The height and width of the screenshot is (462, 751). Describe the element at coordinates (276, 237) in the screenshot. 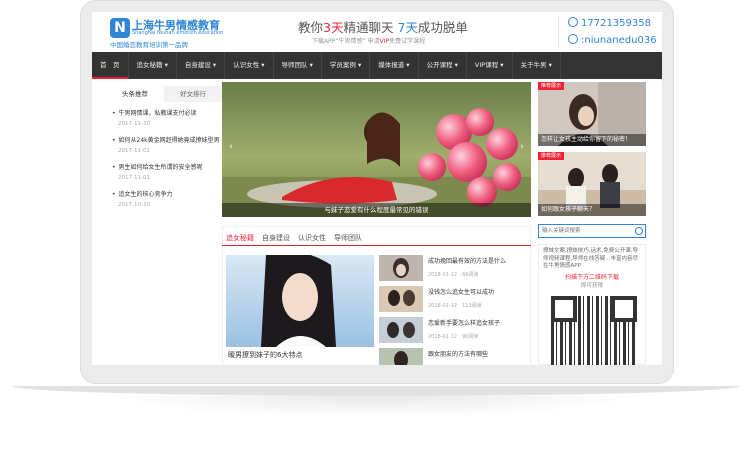

I see `tab-self: 自身建设` at that location.